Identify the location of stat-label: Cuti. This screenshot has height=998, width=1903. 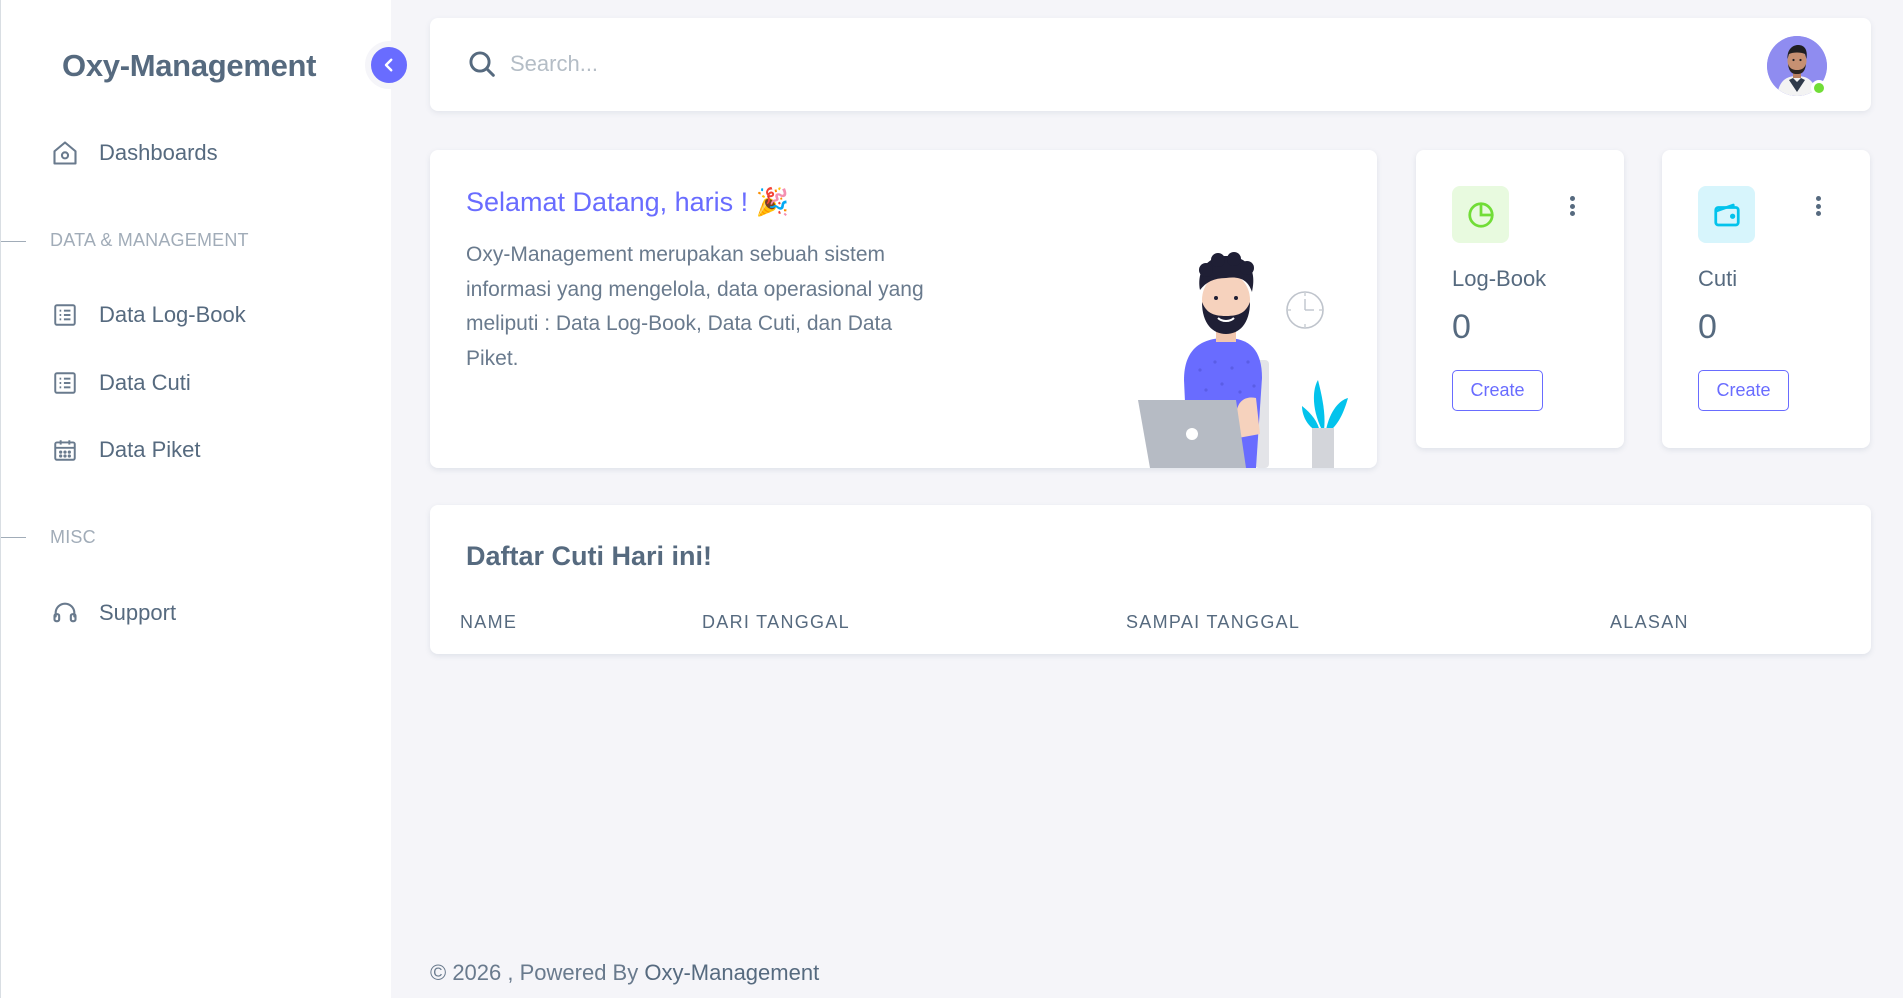
(1718, 278).